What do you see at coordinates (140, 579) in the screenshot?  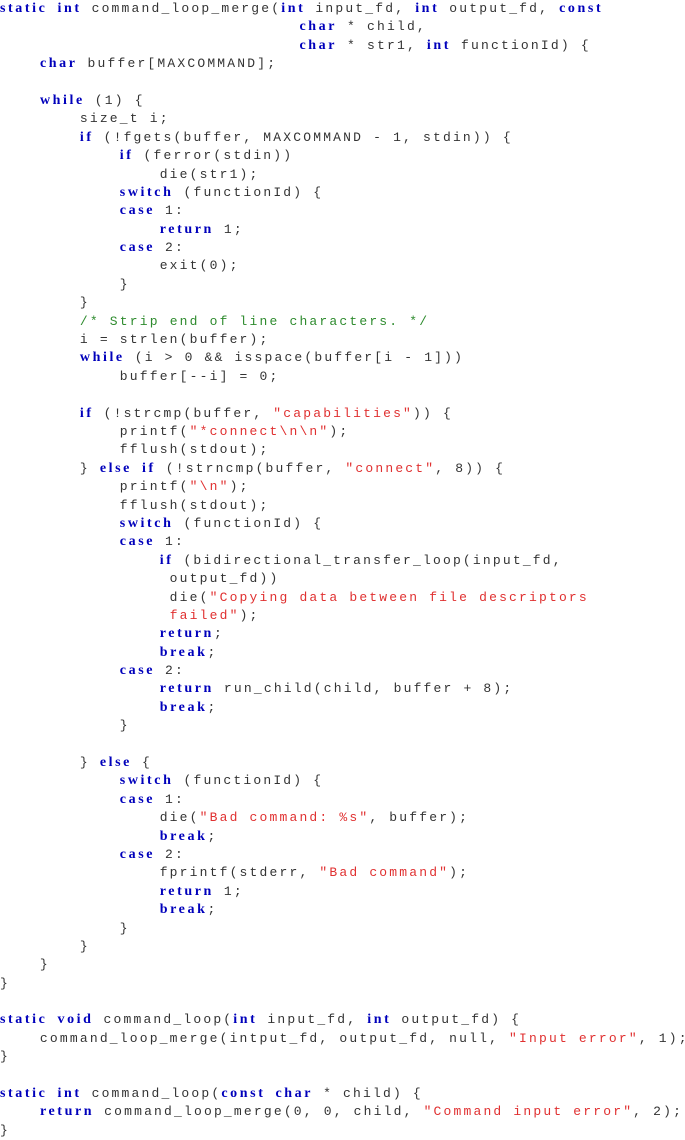 I see `code-text: output_fd))` at bounding box center [140, 579].